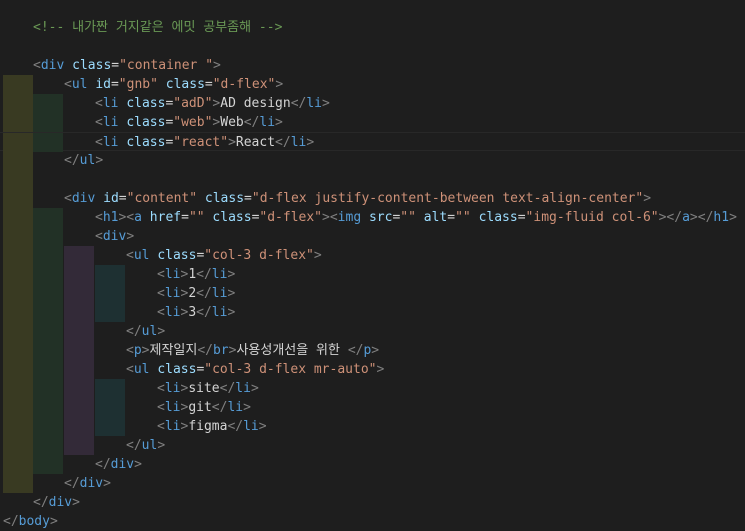  What do you see at coordinates (220, 350) in the screenshot?
I see `code-token: br` at bounding box center [220, 350].